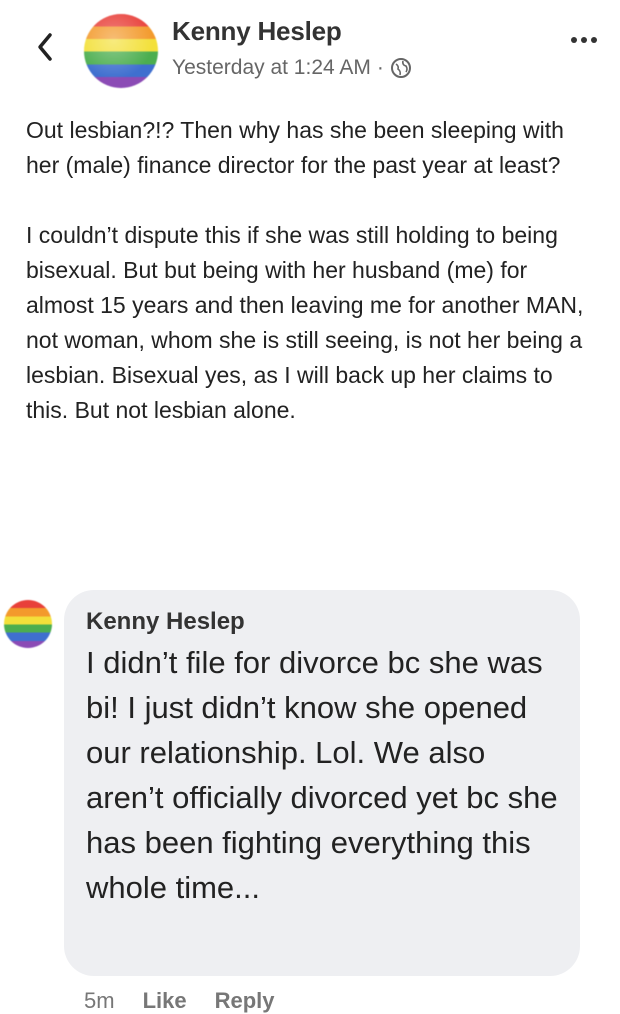  I want to click on comment-time: 5m, so click(99, 1000).